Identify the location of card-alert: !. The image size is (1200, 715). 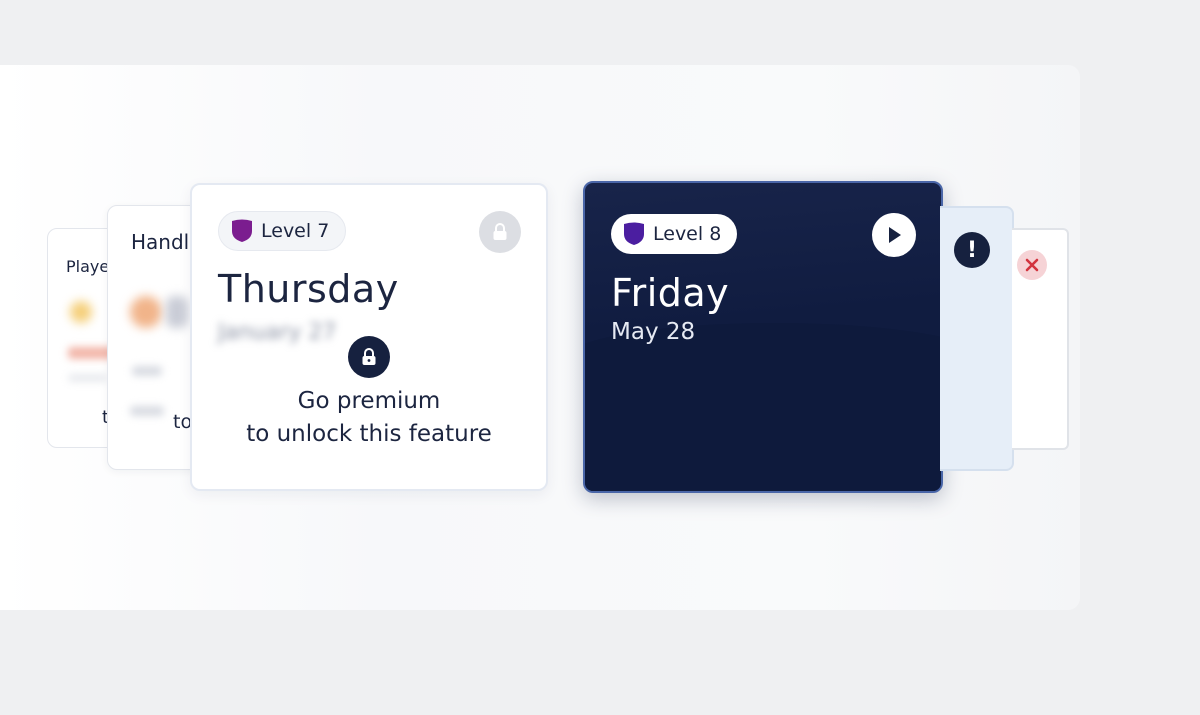
(977, 338).